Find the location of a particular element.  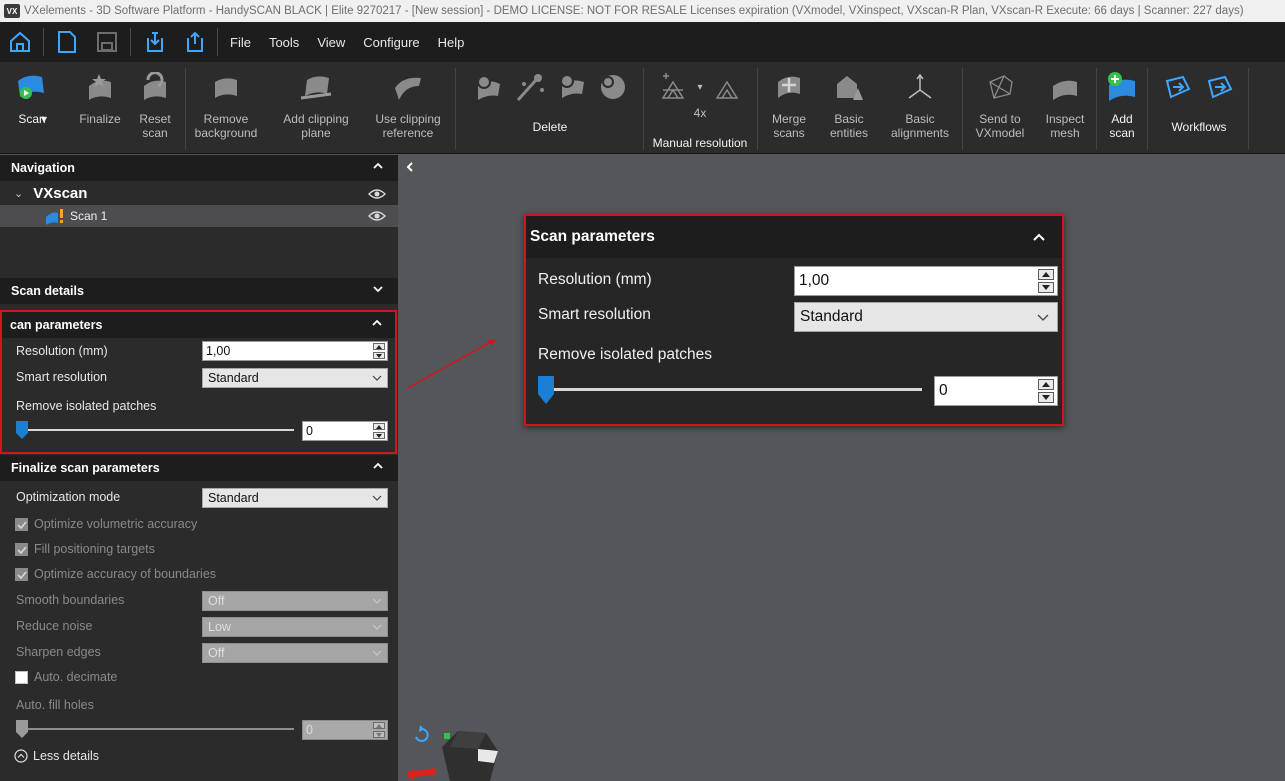

vx-logo-icon: VX is located at coordinates (12, 11).